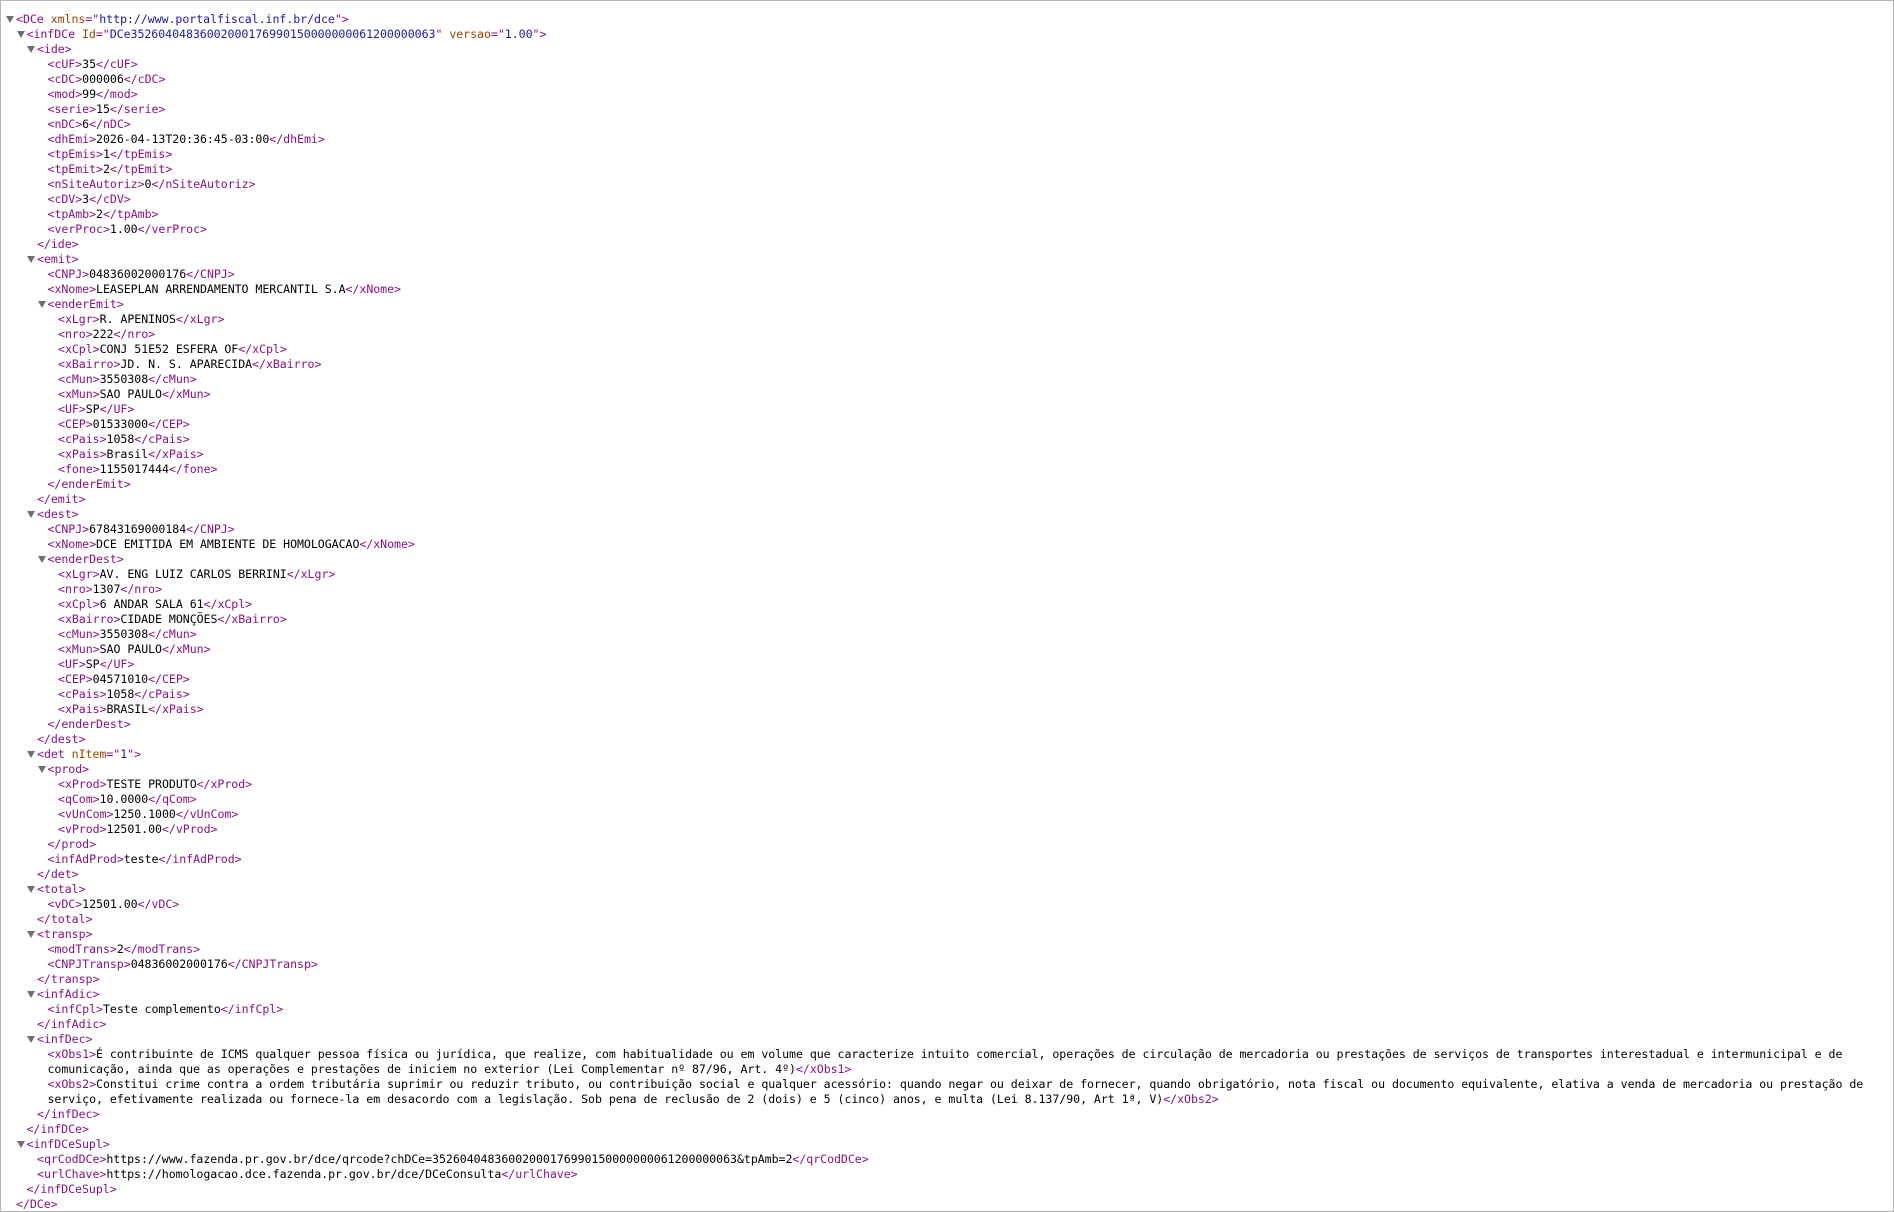 The image size is (1894, 1212). Describe the element at coordinates (193, 829) in the screenshot. I see `closing-tag-name: vProd` at that location.